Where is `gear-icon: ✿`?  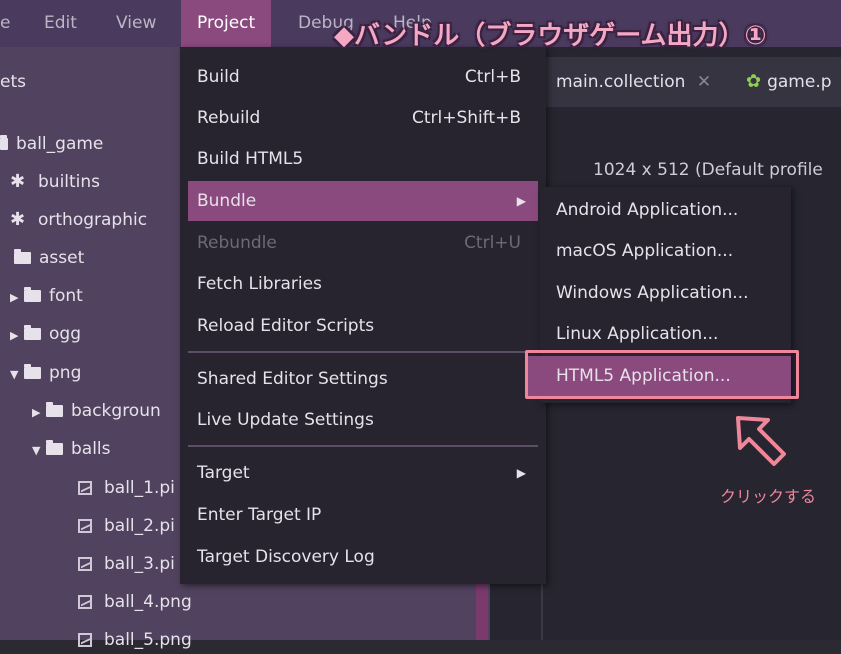
gear-icon: ✿ is located at coordinates (754, 81).